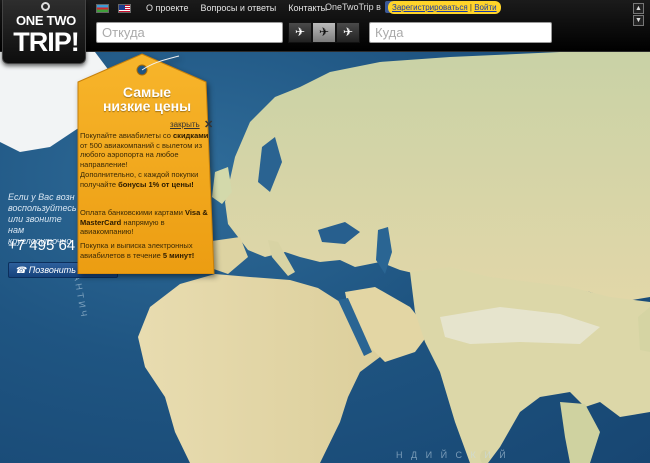  I want to click on auth-box: Зарегистрироваться | Войти, so click(444, 7).